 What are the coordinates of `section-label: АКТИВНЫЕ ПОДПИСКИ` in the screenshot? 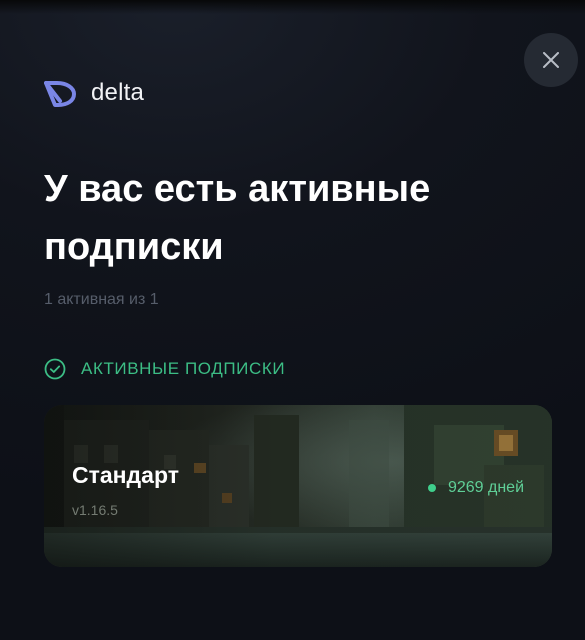 It's located at (183, 368).